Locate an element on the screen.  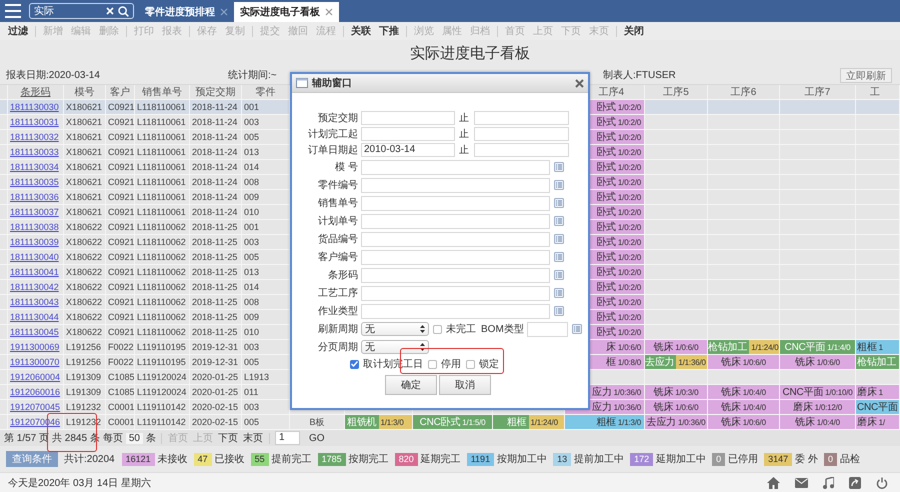
column-header: 销售单号 is located at coordinates (162, 92).